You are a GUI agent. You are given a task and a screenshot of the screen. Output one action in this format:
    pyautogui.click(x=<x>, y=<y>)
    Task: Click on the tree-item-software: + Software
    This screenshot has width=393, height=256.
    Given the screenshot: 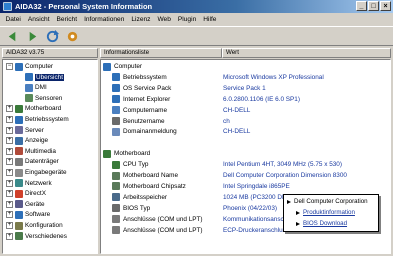 What is the action you would take?
    pyautogui.click(x=28, y=214)
    